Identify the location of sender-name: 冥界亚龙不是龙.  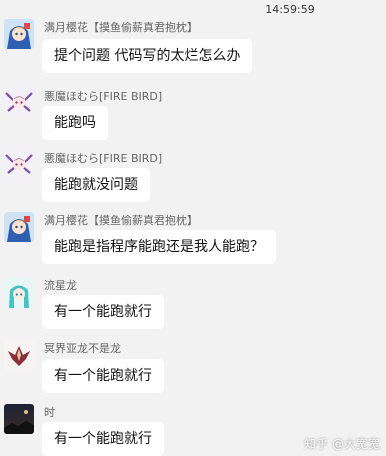
(82, 348).